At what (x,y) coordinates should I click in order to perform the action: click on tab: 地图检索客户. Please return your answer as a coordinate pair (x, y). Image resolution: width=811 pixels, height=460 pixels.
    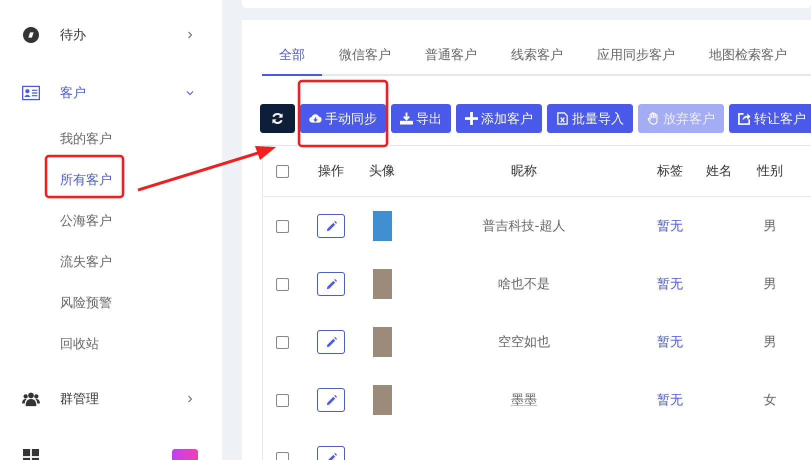
    Looking at the image, I should click on (748, 58).